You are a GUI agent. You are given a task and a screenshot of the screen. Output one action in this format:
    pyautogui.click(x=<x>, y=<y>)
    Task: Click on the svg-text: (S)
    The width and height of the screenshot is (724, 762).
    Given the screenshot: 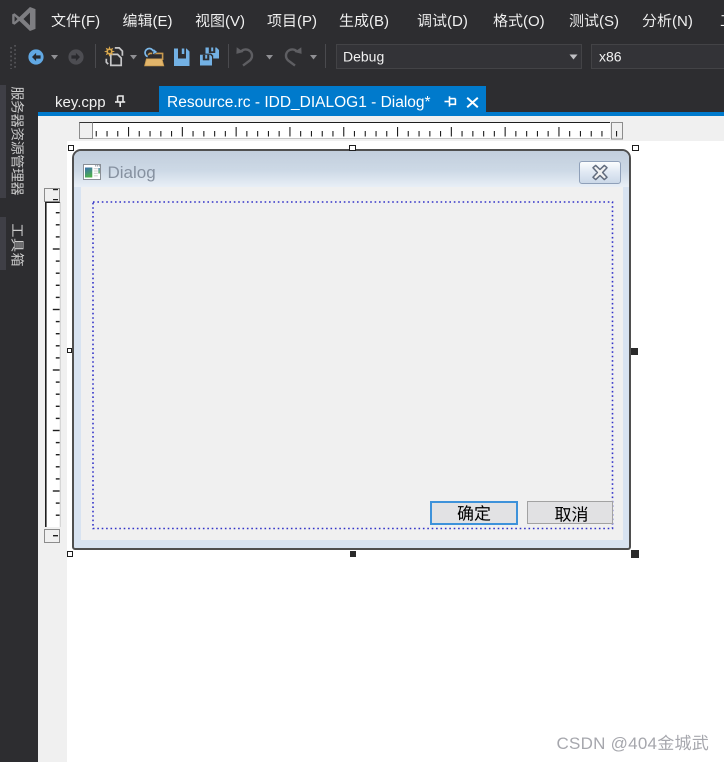 What is the action you would take?
    pyautogui.click(x=609, y=21)
    